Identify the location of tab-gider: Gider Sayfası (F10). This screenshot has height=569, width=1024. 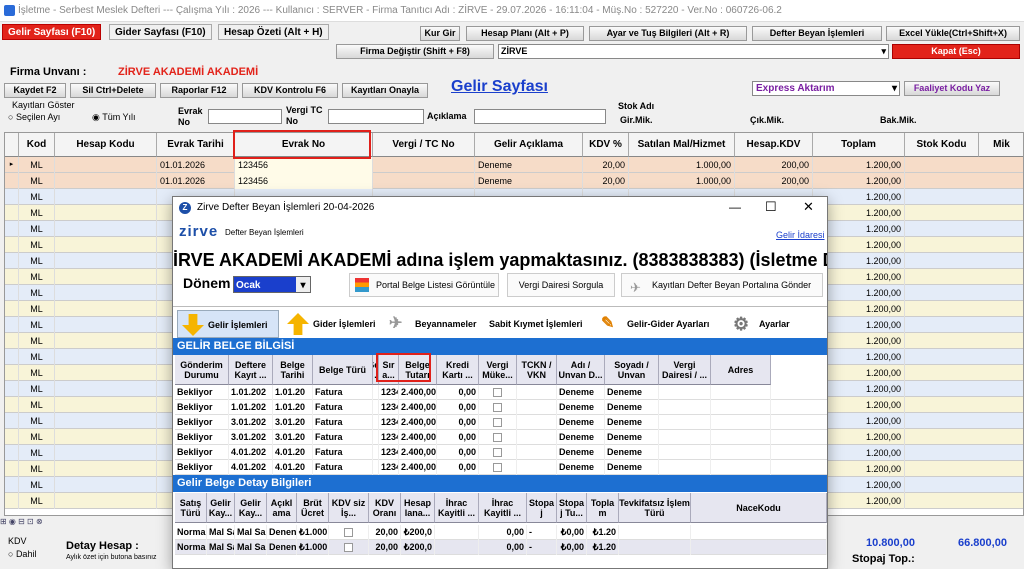
(160, 32).